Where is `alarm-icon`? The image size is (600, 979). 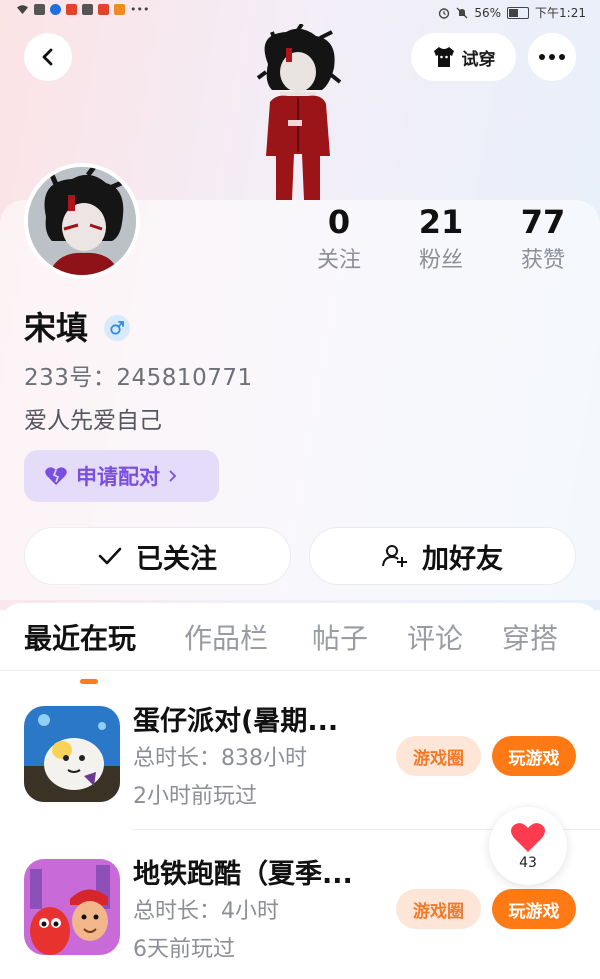
alarm-icon is located at coordinates (444, 13).